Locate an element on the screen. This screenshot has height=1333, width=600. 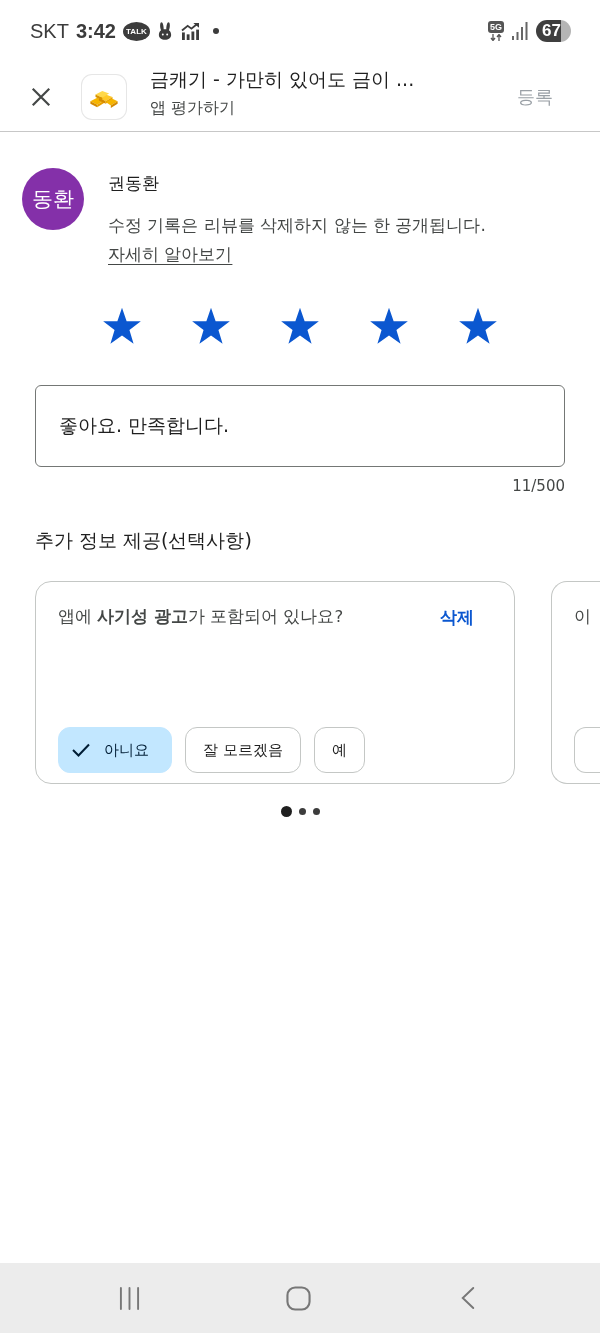
home-icon is located at coordinates (298, 1298).